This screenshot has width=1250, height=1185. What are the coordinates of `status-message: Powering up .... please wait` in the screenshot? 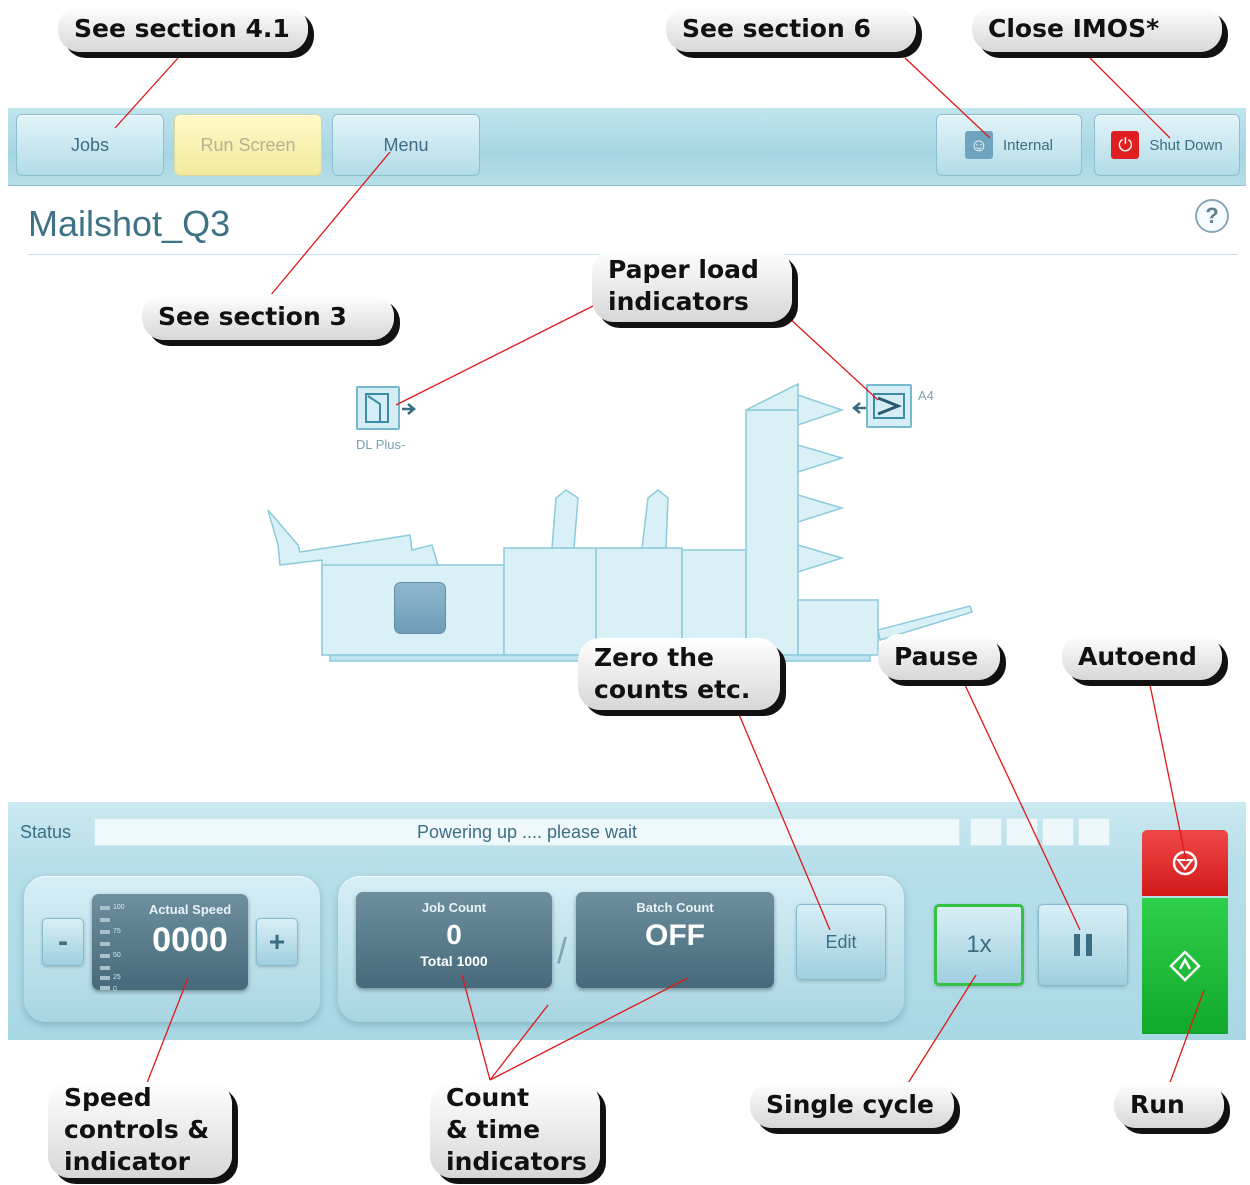 It's located at (527, 832).